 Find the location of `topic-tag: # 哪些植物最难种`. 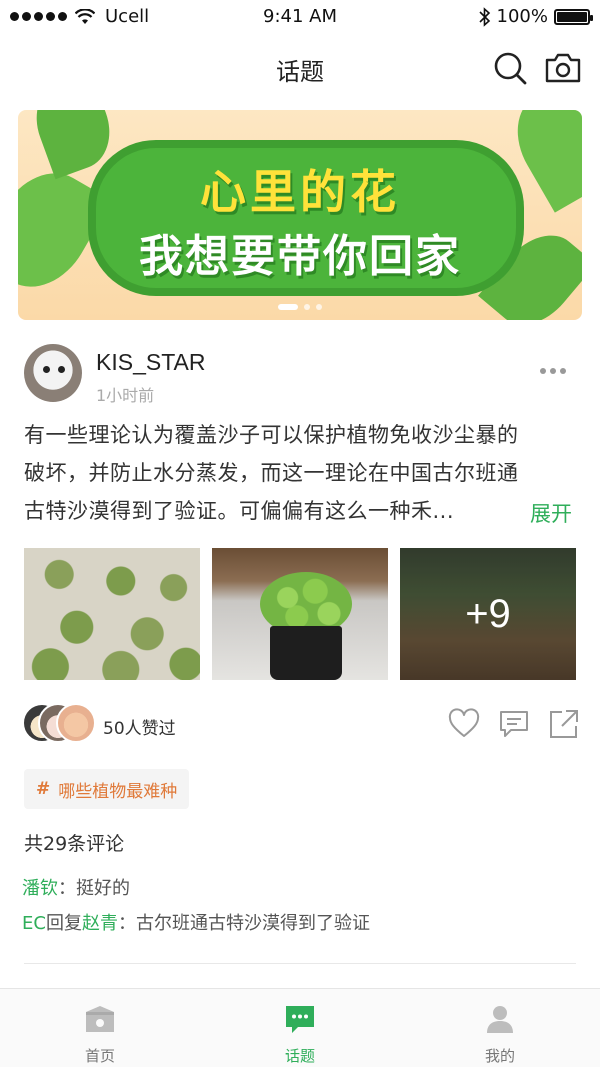

topic-tag: # 哪些植物最难种 is located at coordinates (107, 789).